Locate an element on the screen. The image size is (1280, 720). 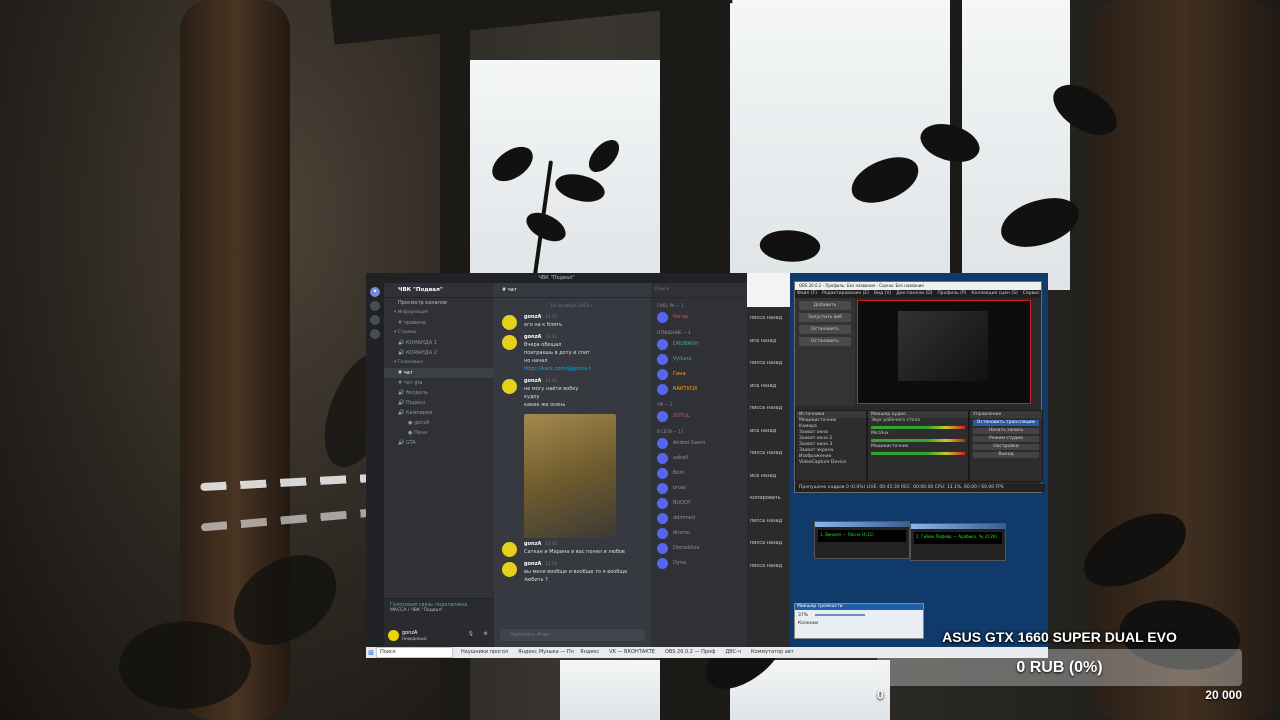
obs-menu-item: Вид (V) is located at coordinates (882, 293).